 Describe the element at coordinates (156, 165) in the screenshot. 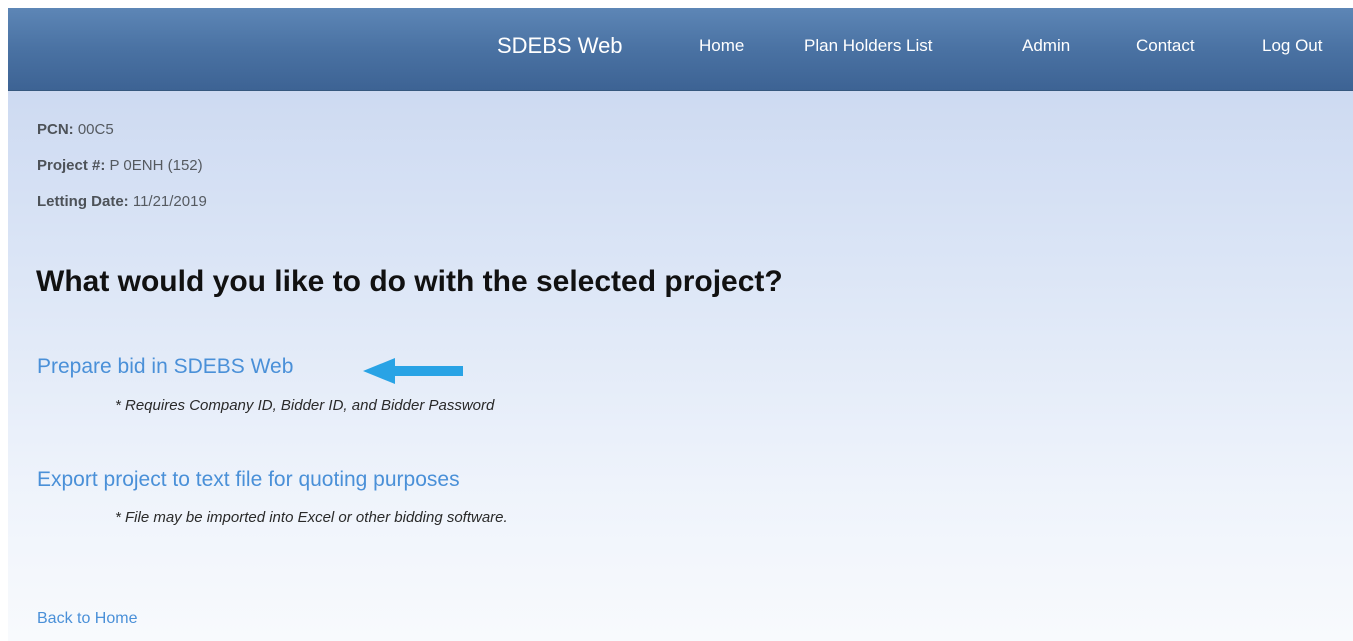

I see `project-number-value: P 0ENH (152)` at that location.